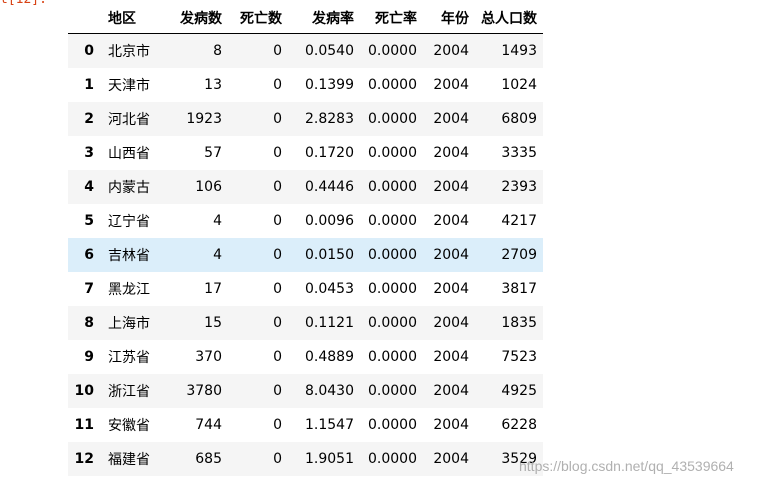 The image size is (771, 486). Describe the element at coordinates (519, 357) in the screenshot. I see `table-cell: 7523` at that location.